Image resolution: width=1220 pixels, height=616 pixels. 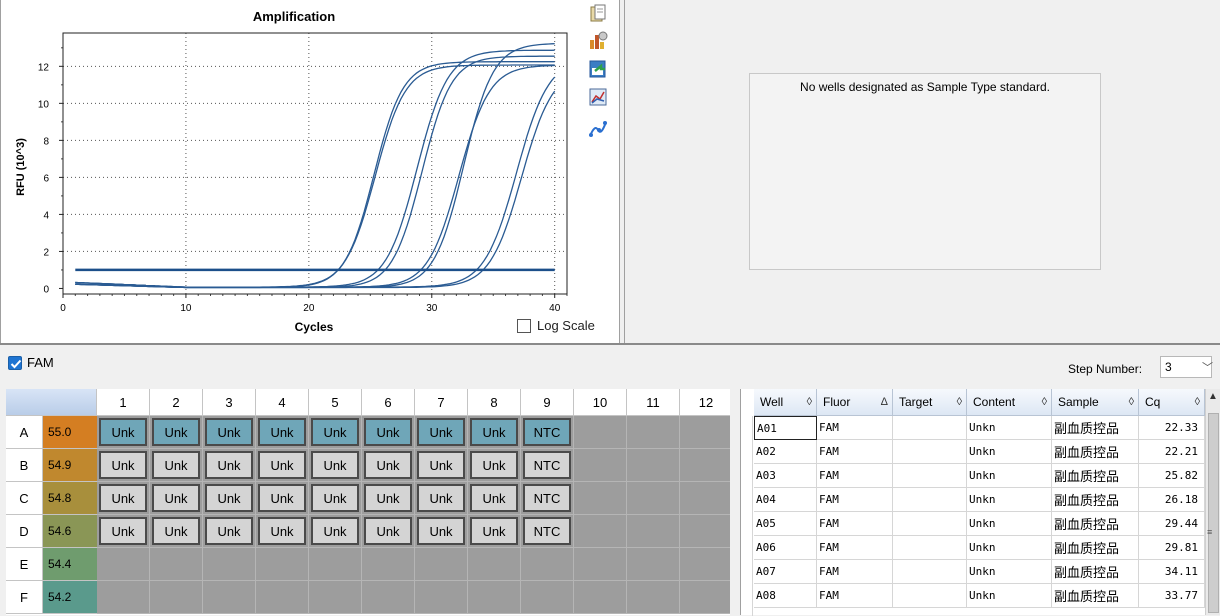 I want to click on table-cell-well: A01, so click(x=785, y=428).